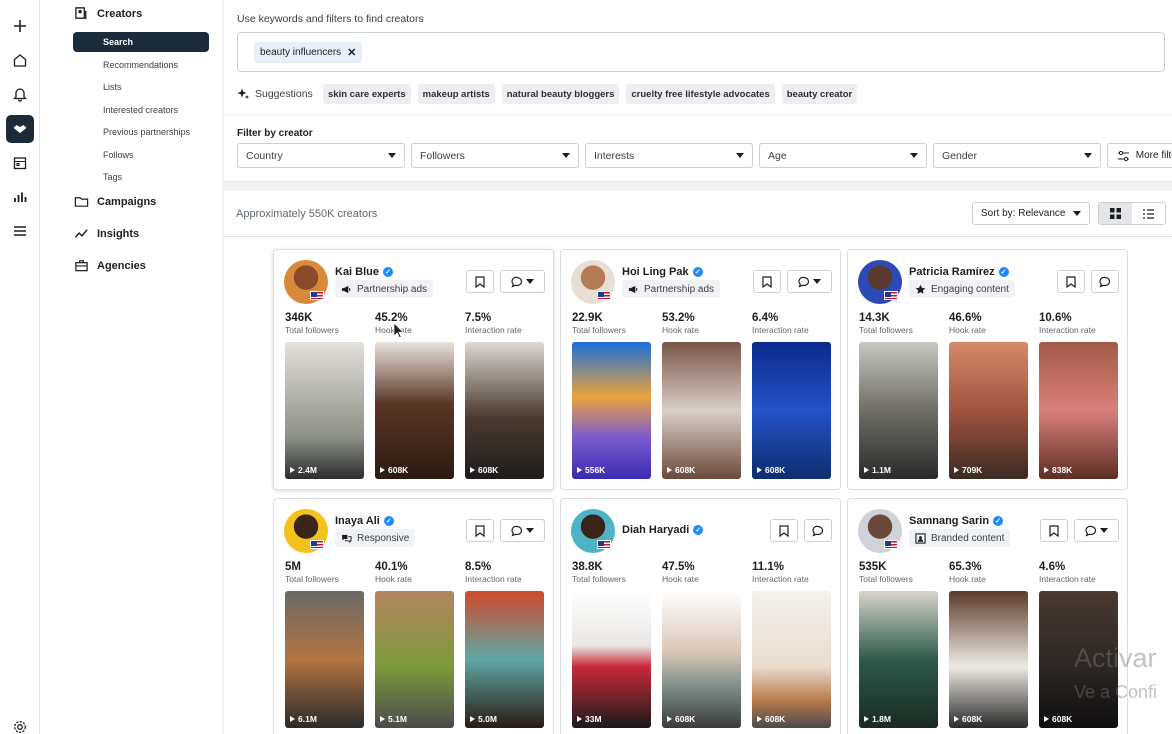  Describe the element at coordinates (611, 659) in the screenshot. I see `video-thumbnail: 33M` at that location.